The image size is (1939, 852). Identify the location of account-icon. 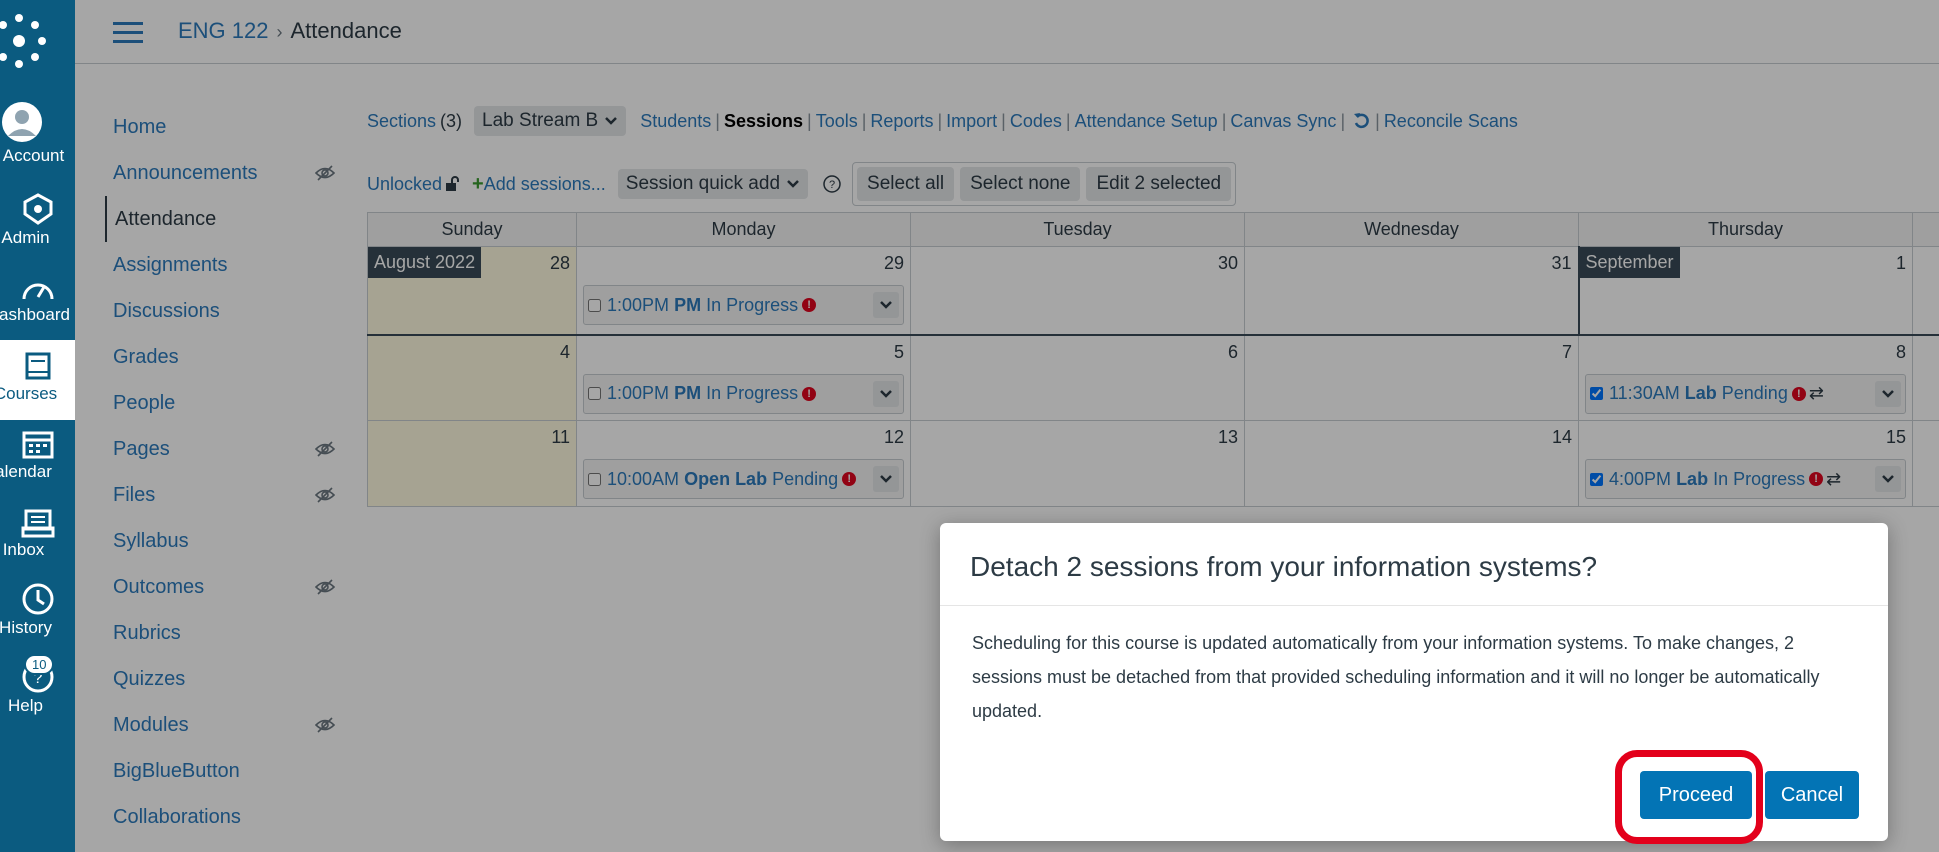
(22, 122).